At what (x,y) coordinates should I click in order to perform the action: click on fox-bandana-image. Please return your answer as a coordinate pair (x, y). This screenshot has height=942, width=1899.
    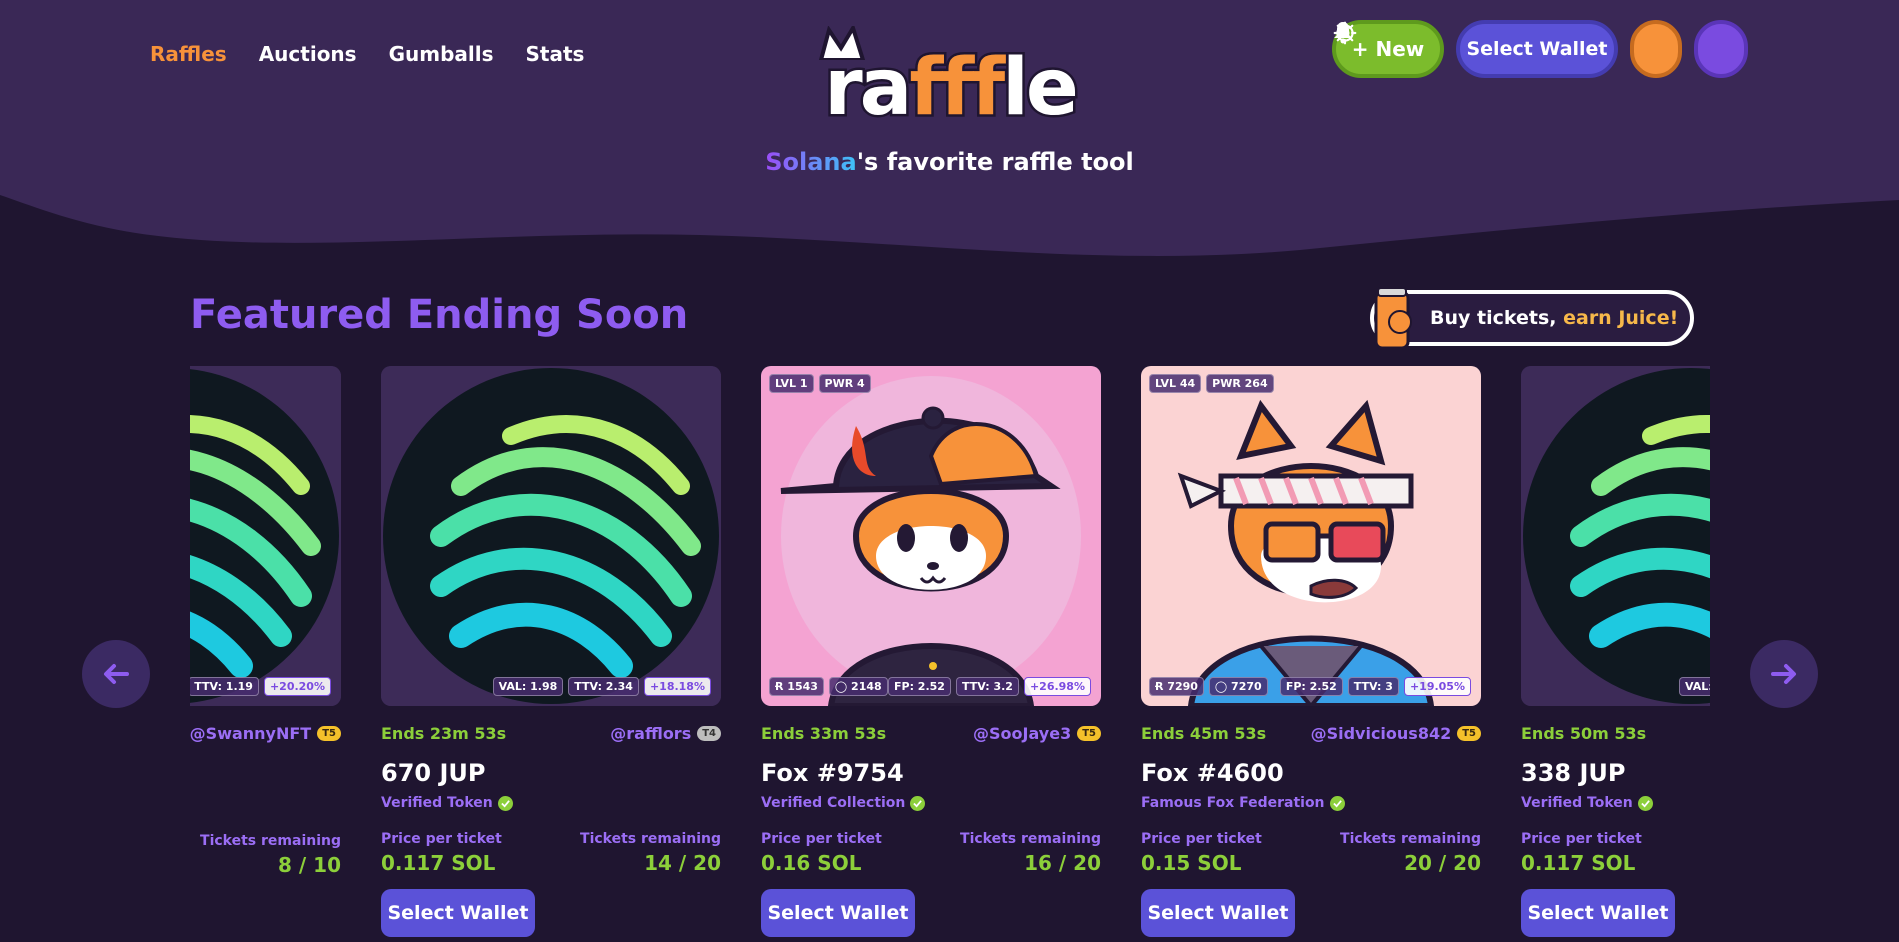
    Looking at the image, I should click on (1311, 536).